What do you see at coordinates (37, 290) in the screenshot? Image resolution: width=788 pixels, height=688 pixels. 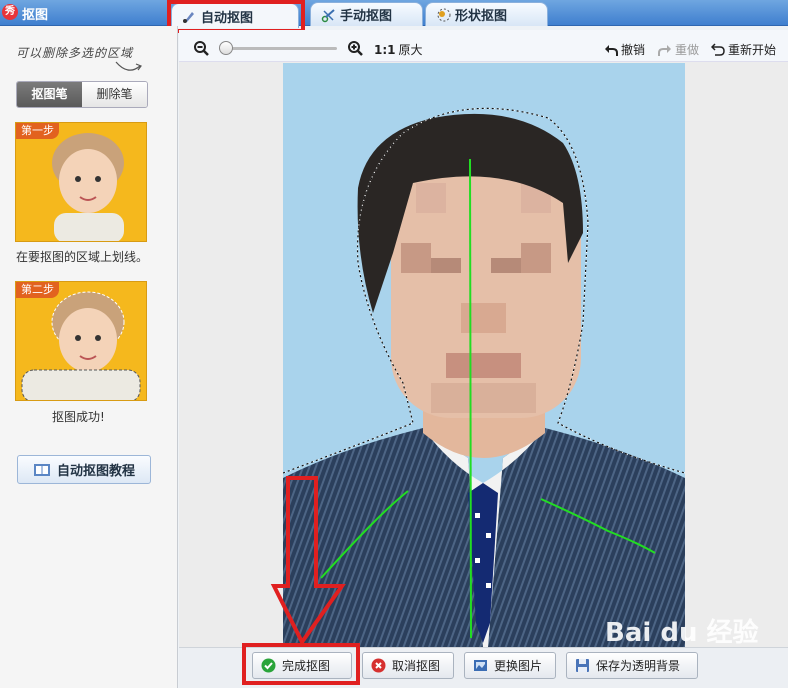 I see `step2-badge: 第二步` at bounding box center [37, 290].